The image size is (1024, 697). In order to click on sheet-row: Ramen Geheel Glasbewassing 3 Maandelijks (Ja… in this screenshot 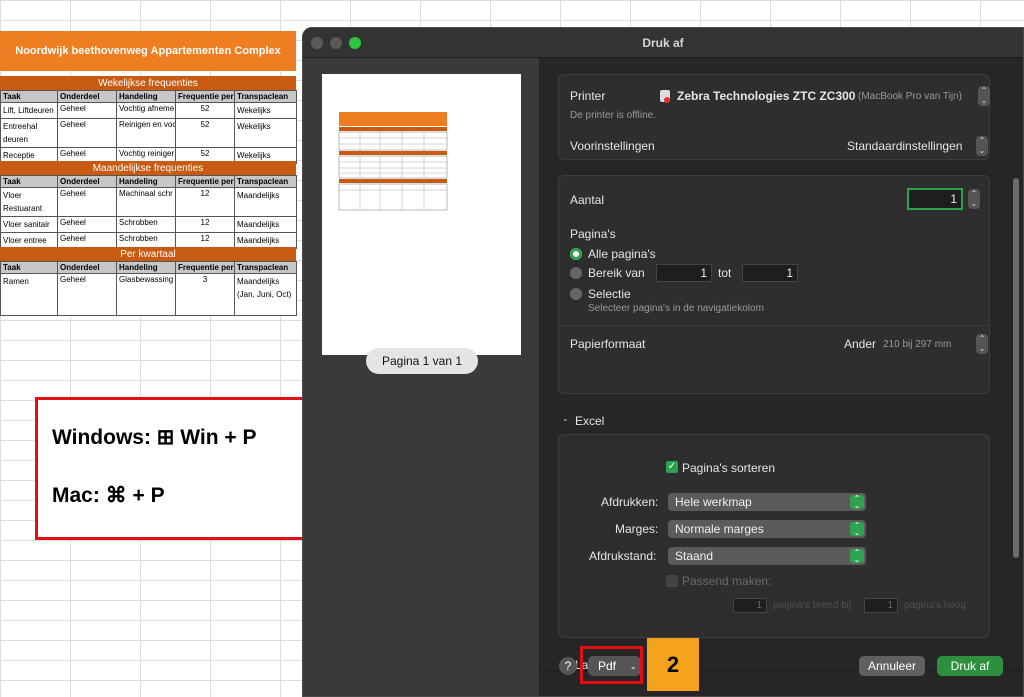, I will do `click(148, 294)`.